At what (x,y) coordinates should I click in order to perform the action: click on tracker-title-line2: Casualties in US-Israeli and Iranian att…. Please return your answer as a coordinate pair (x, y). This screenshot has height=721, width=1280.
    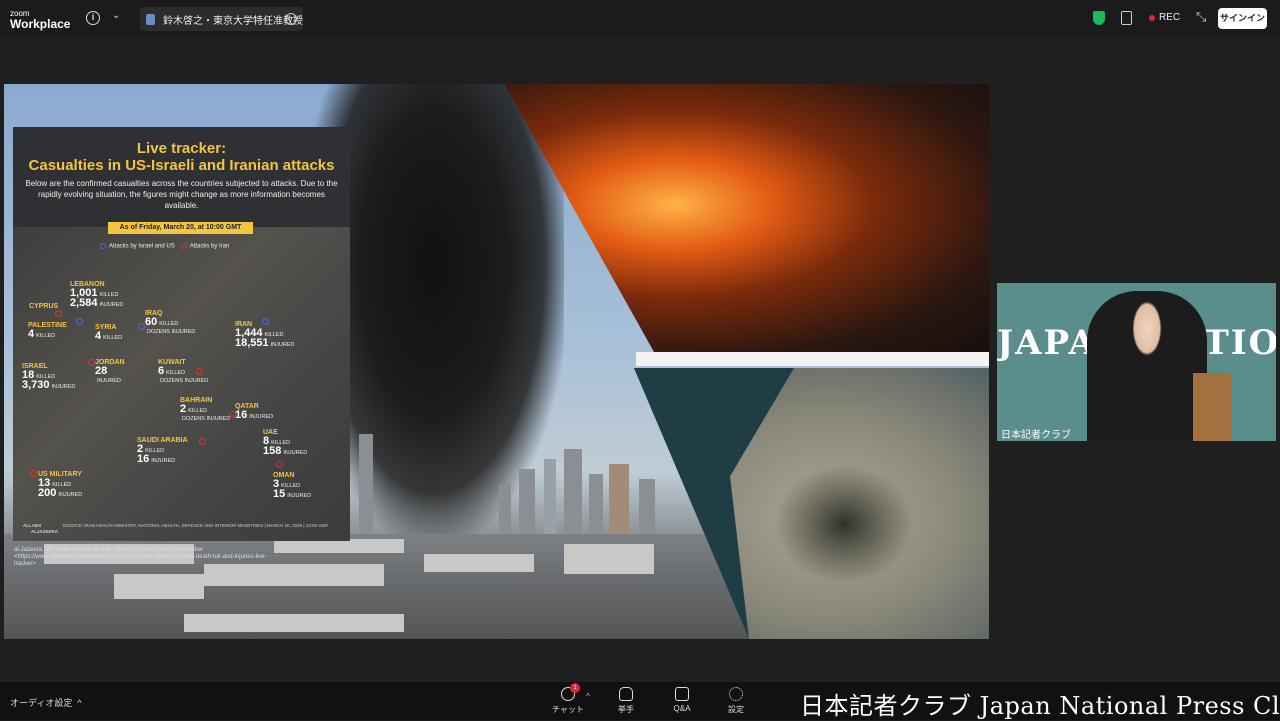
    Looking at the image, I should click on (181, 165).